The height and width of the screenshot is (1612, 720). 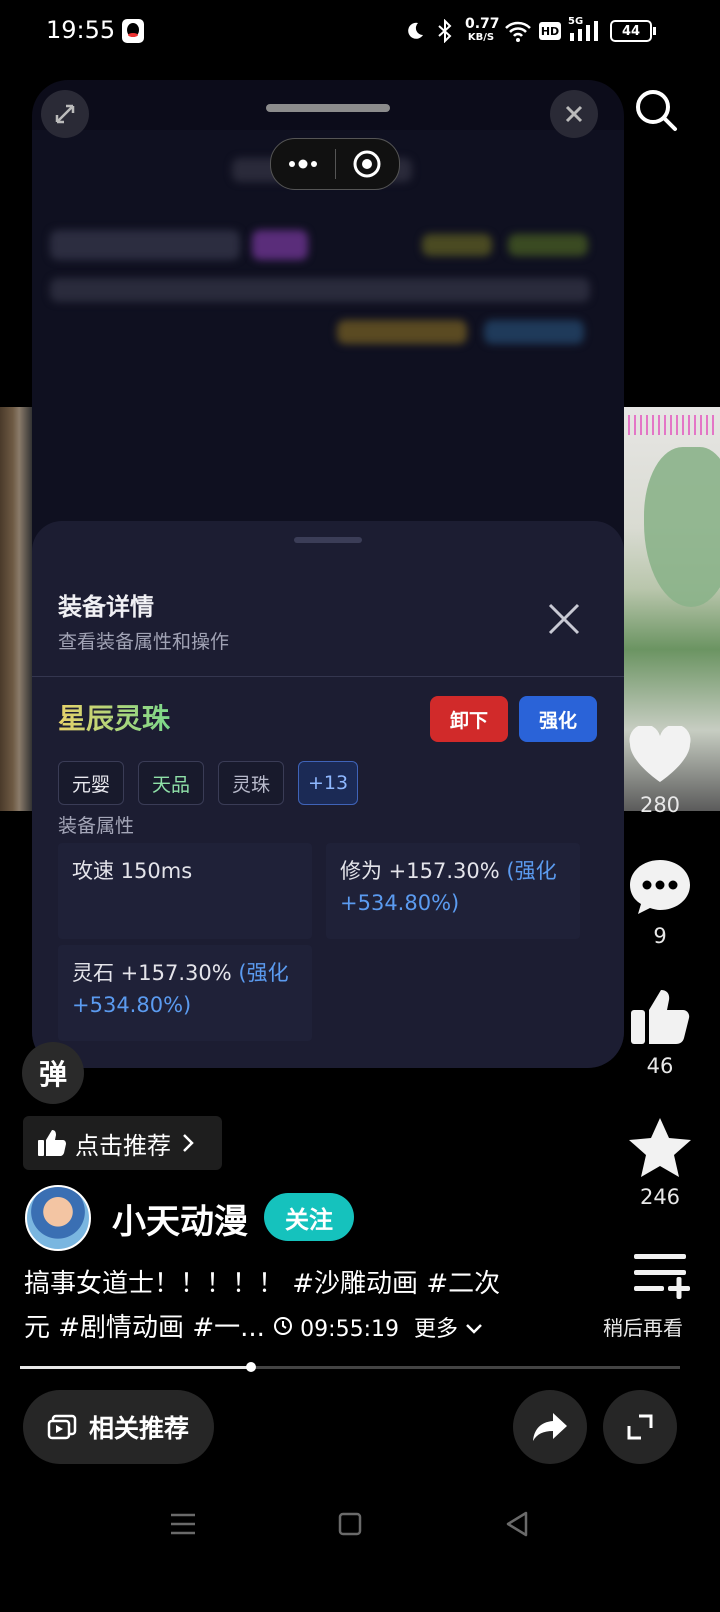 What do you see at coordinates (283, 1330) in the screenshot?
I see `clock-icon` at bounding box center [283, 1330].